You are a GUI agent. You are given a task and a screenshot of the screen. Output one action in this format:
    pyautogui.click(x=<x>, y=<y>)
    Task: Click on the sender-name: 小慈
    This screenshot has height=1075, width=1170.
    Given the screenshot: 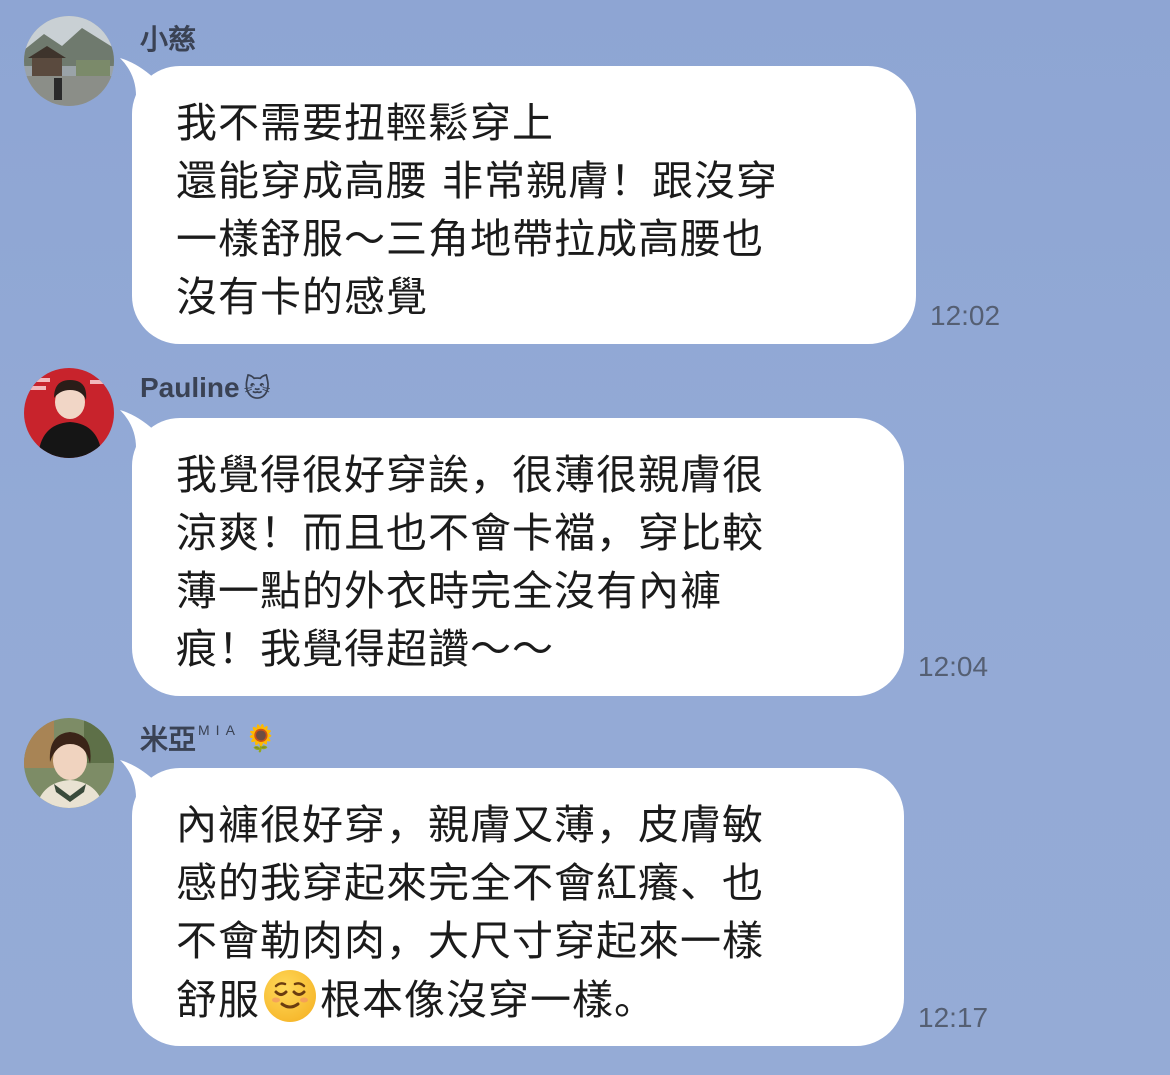 What is the action you would take?
    pyautogui.click(x=168, y=38)
    